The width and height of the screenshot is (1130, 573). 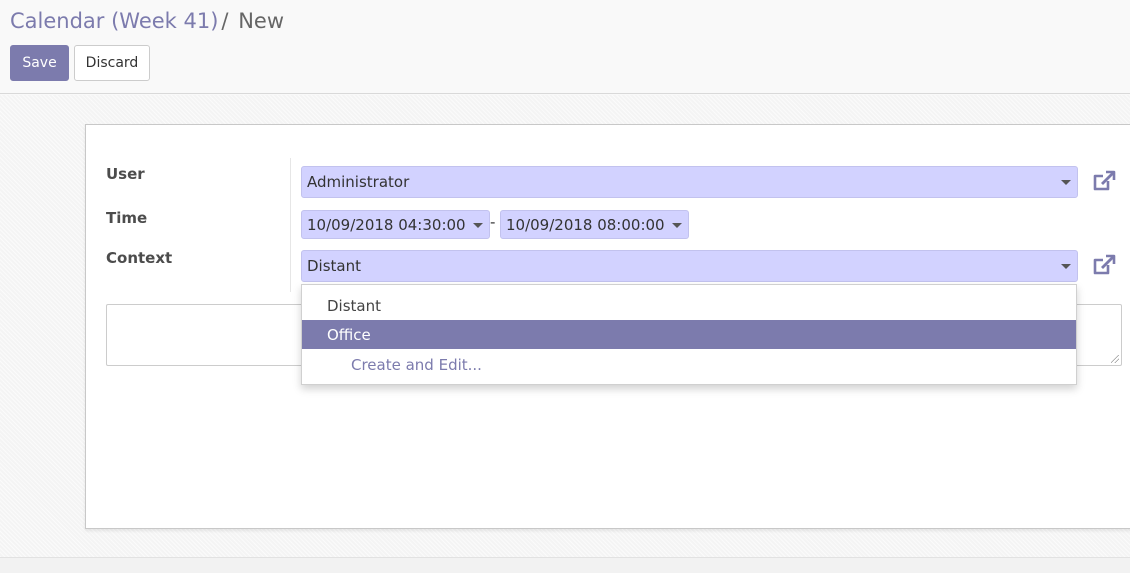 I want to click on user-label: User, so click(x=125, y=174).